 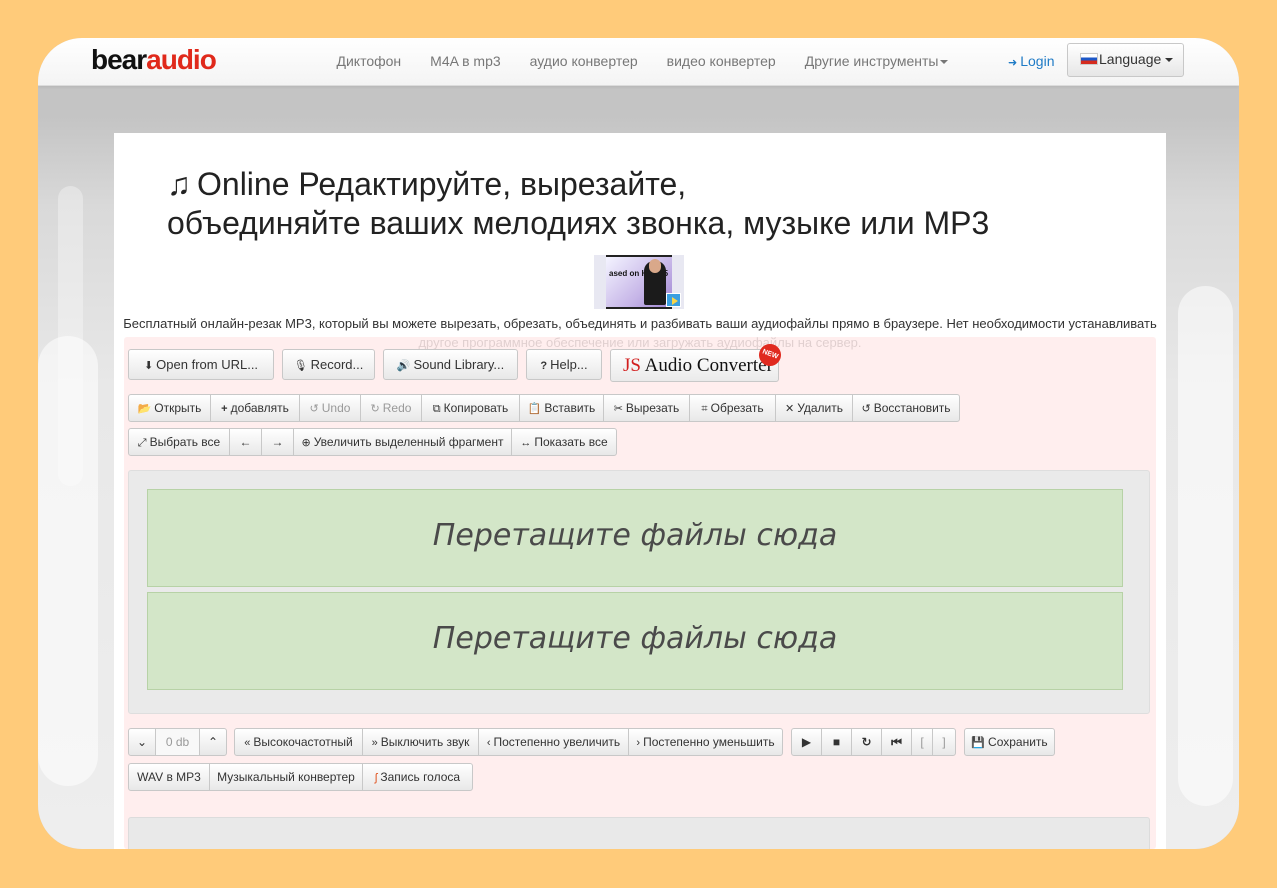 I want to click on nav-audio-converter: аудио конвертер, so click(x=583, y=62).